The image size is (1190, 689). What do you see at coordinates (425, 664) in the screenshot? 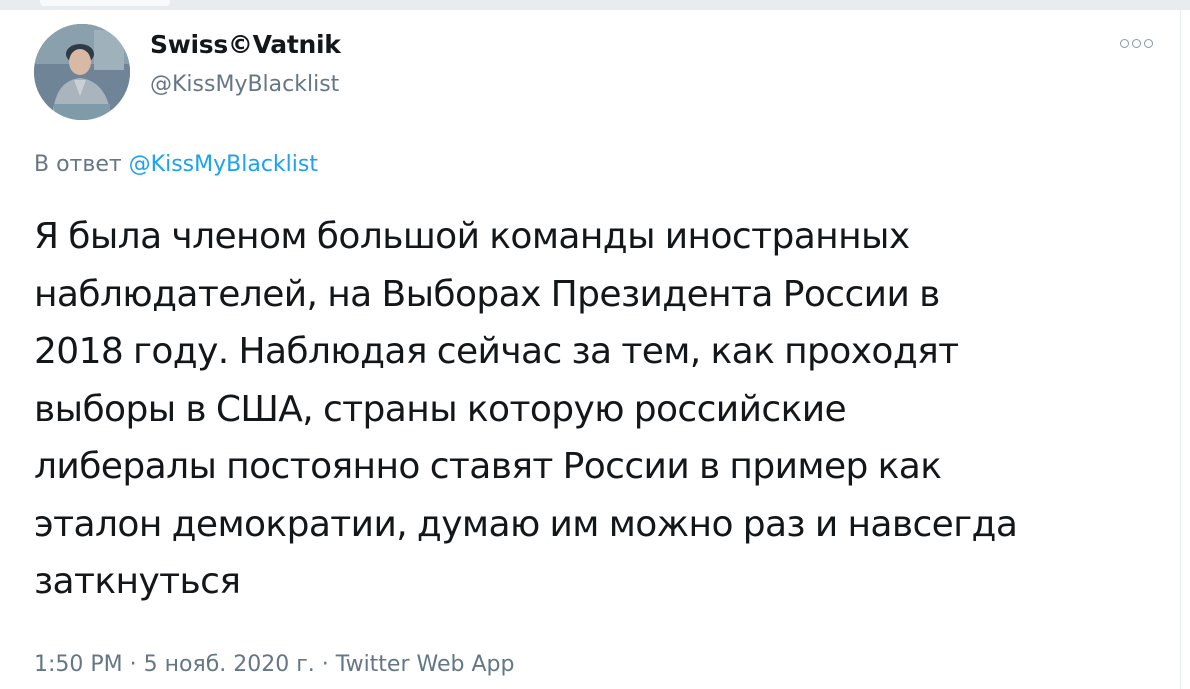
I see `tweet-source: Twitter Web App` at bounding box center [425, 664].